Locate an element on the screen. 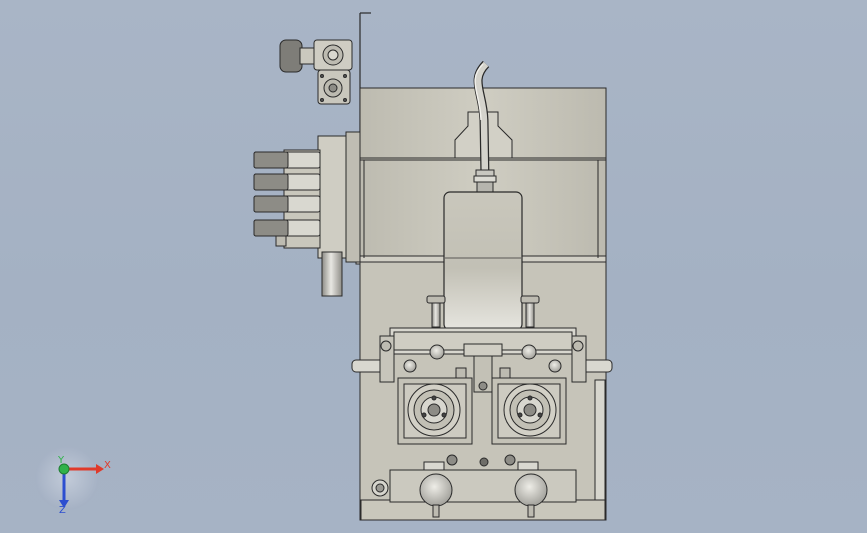 This screenshot has width=867, height=533. triad-z-label: Z is located at coordinates (62, 510).